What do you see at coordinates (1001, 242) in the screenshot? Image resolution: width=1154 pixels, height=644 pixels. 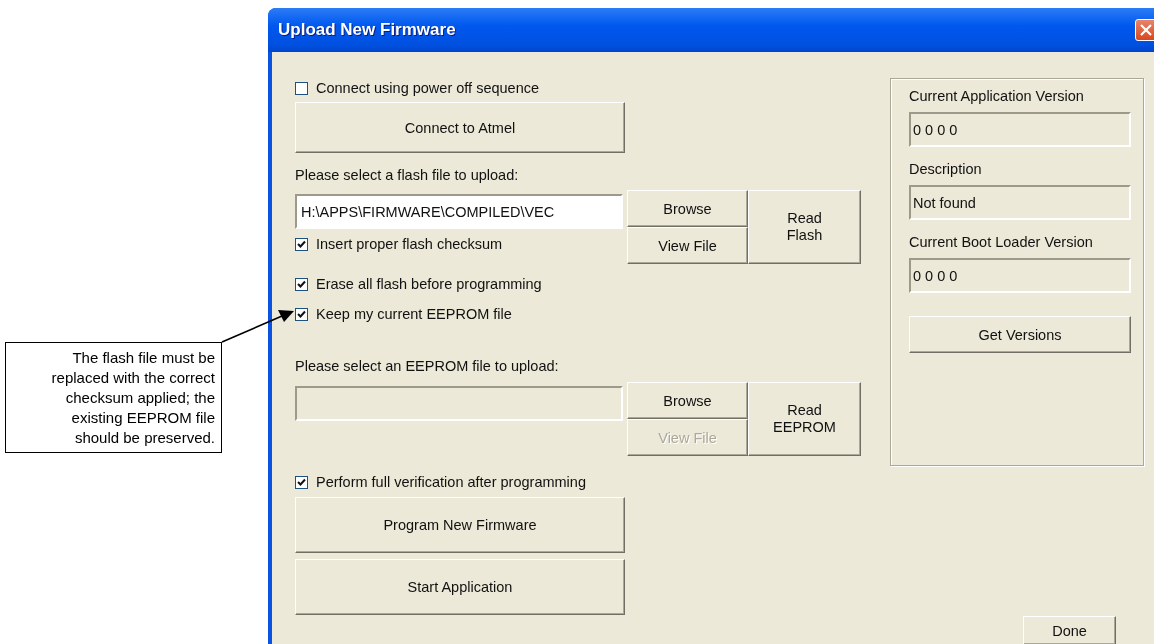 I see `version-label: Current Boot Loader Version` at bounding box center [1001, 242].